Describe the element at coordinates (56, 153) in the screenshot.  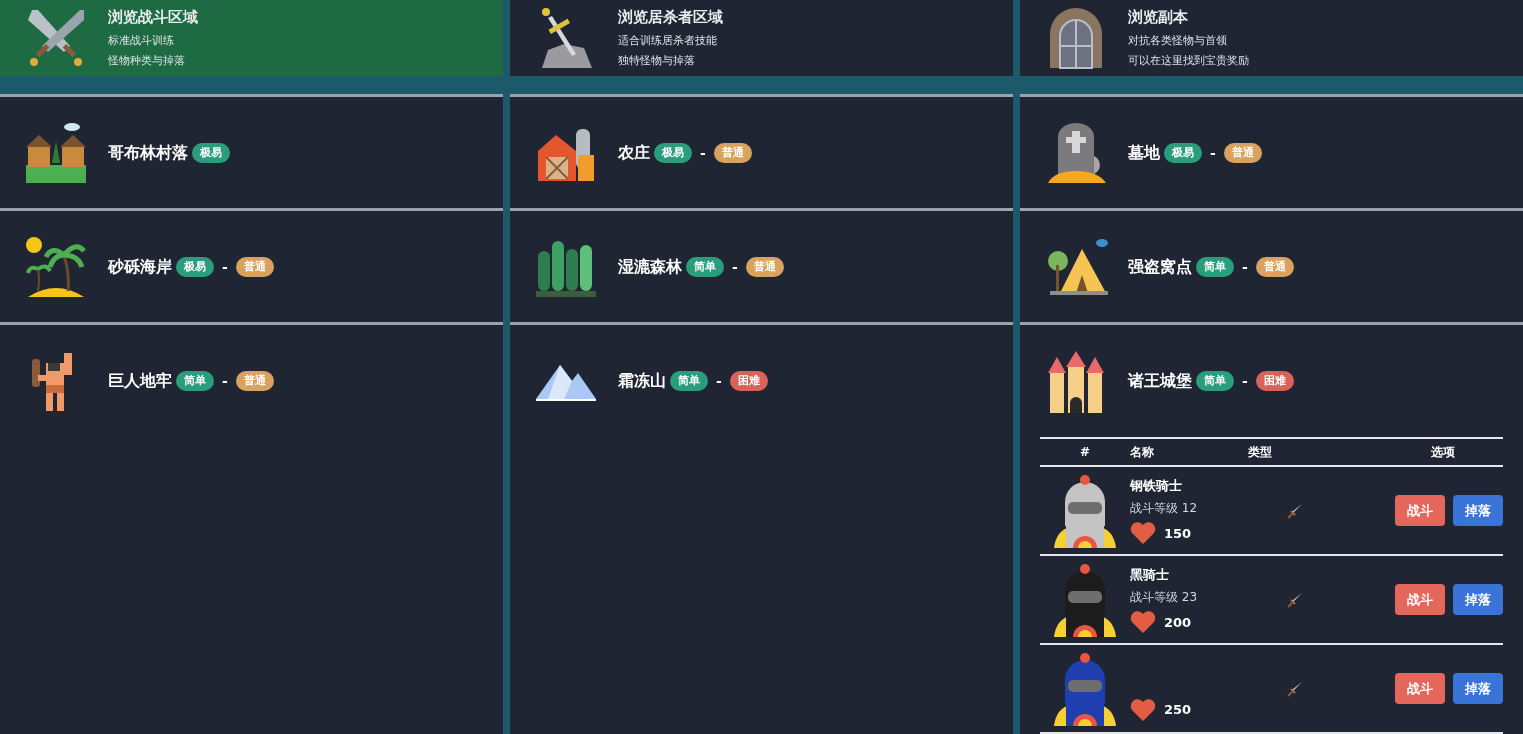
I see `village-houses-icon` at that location.